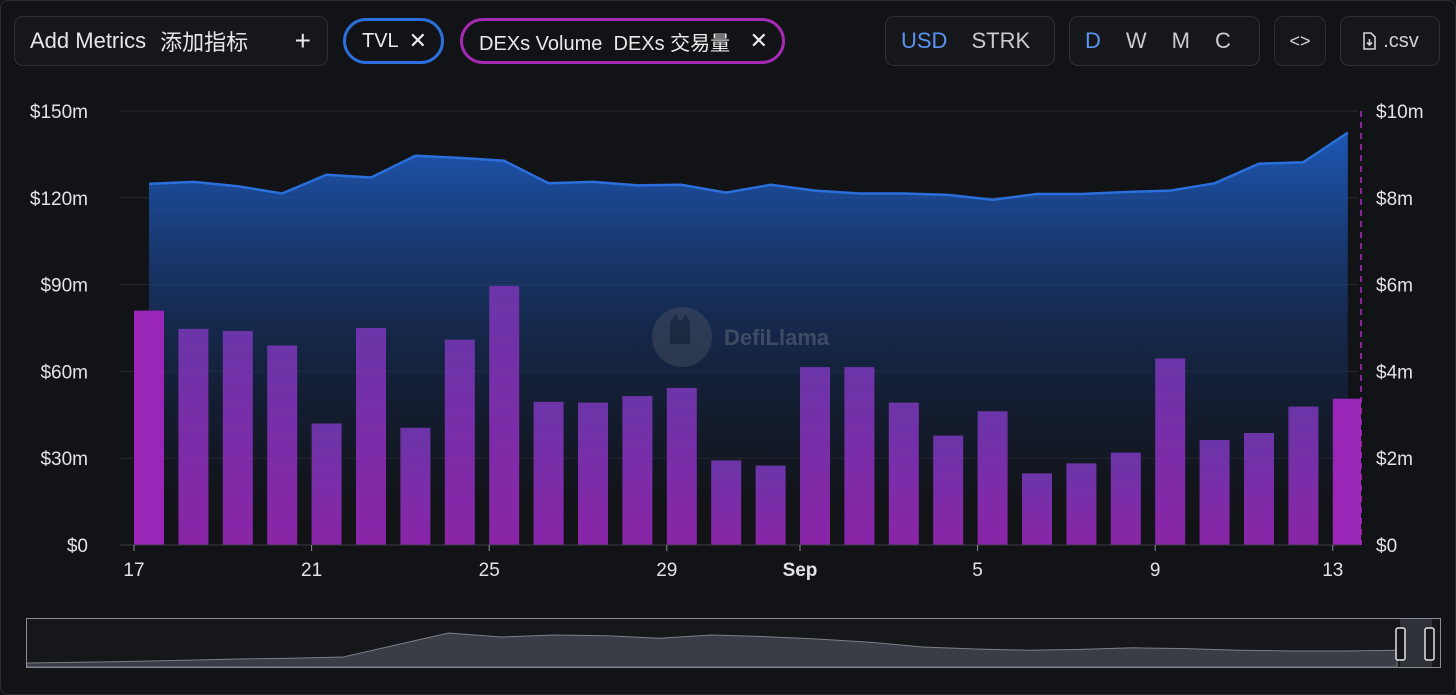 This screenshot has height=695, width=1456. I want to click on y-right-tick-label: $6m, so click(1394, 286).